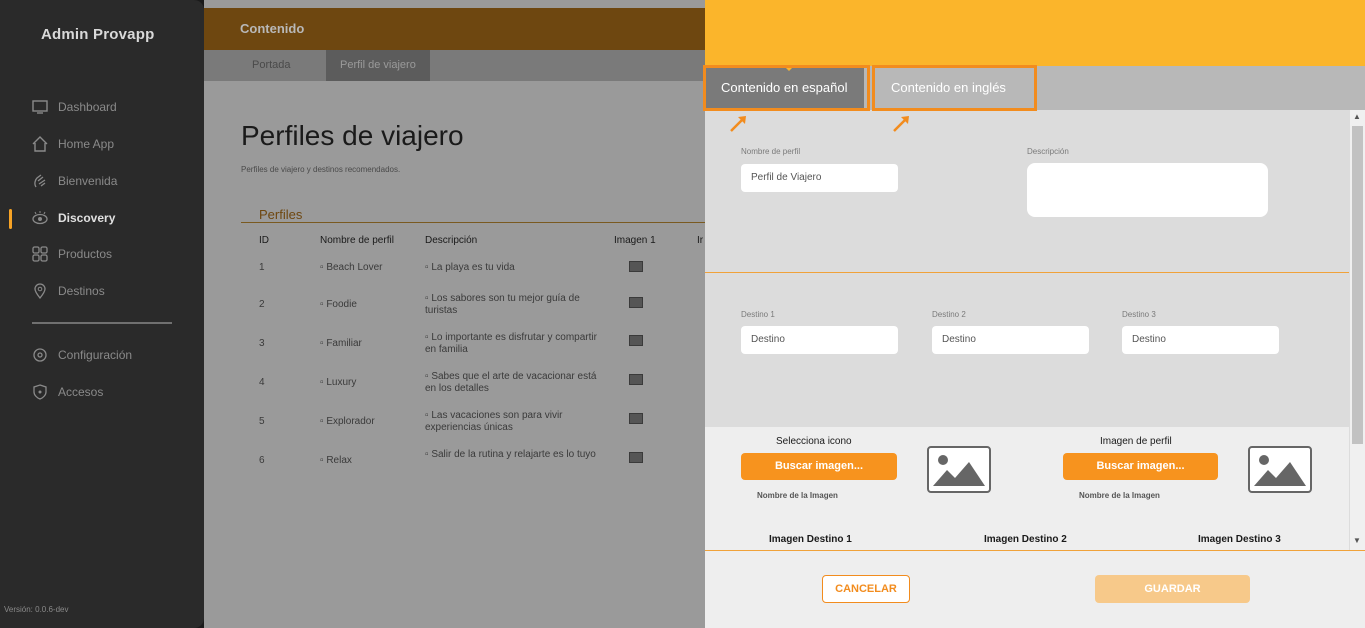 This screenshot has width=1365, height=628. I want to click on column-header-description: Descripción, so click(451, 240).